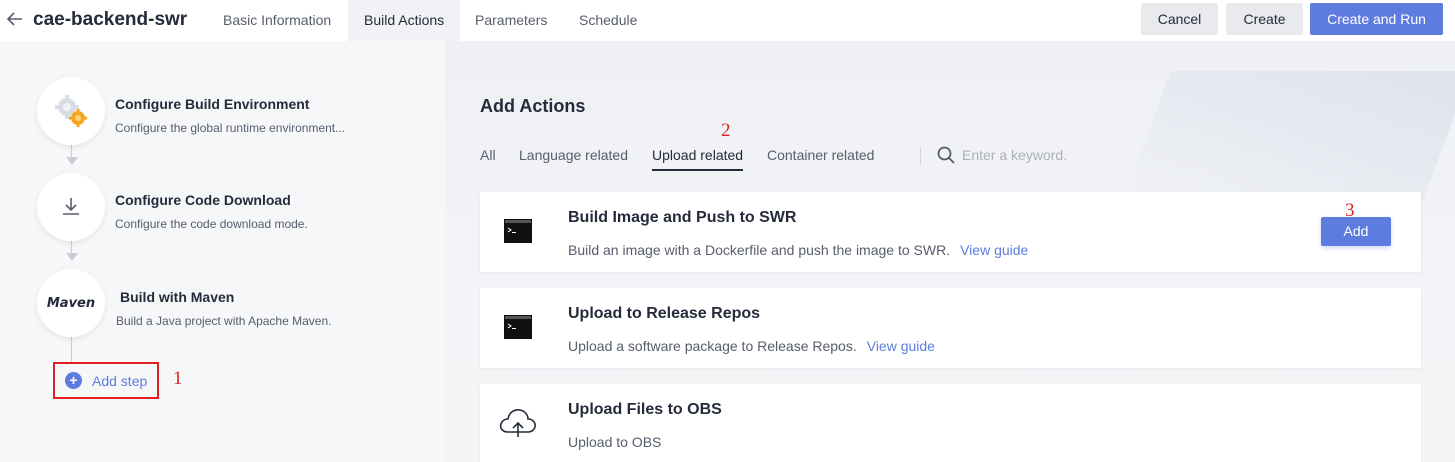  Describe the element at coordinates (946, 155) in the screenshot. I see `search-icon` at that location.